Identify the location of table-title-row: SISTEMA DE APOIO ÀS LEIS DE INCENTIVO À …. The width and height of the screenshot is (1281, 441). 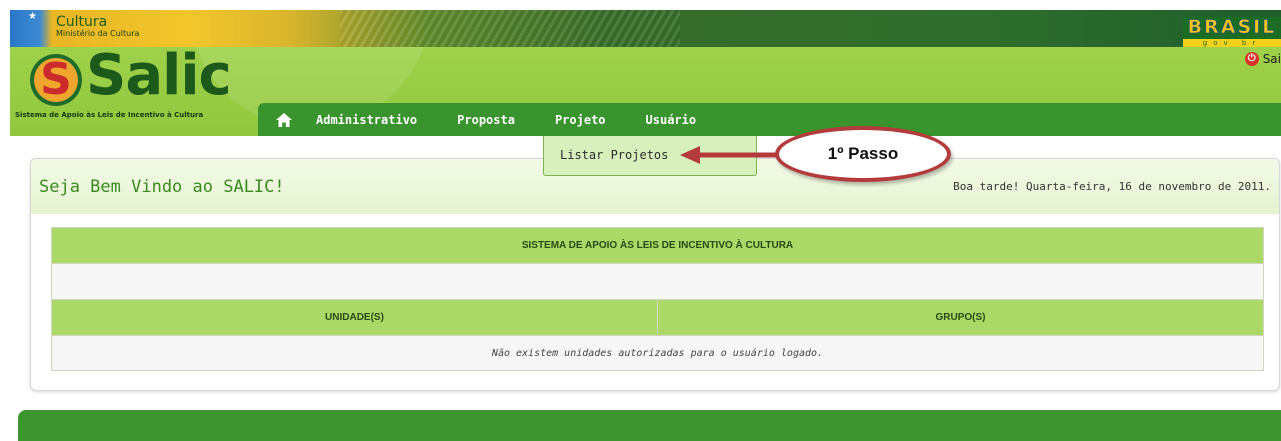
(657, 245).